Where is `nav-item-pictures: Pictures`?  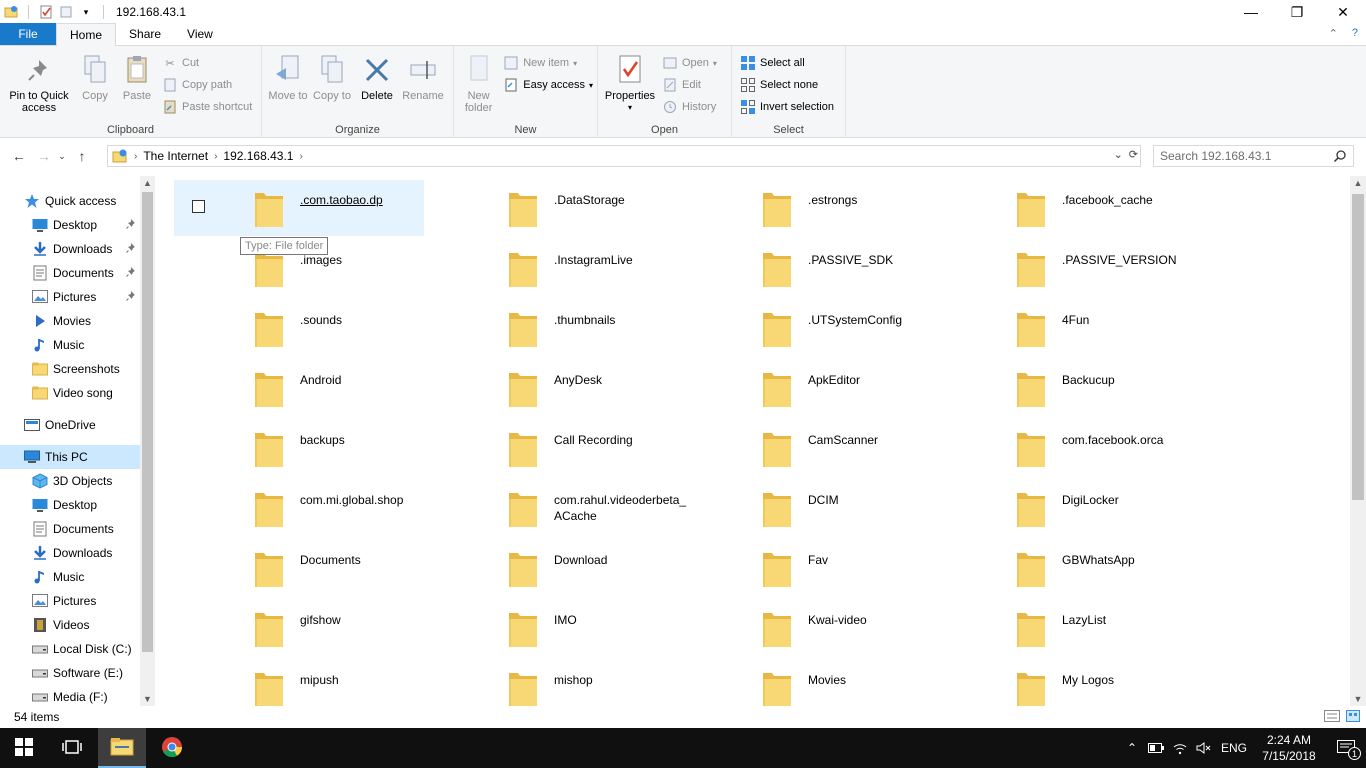
nav-item-pictures: Pictures is located at coordinates (70, 297).